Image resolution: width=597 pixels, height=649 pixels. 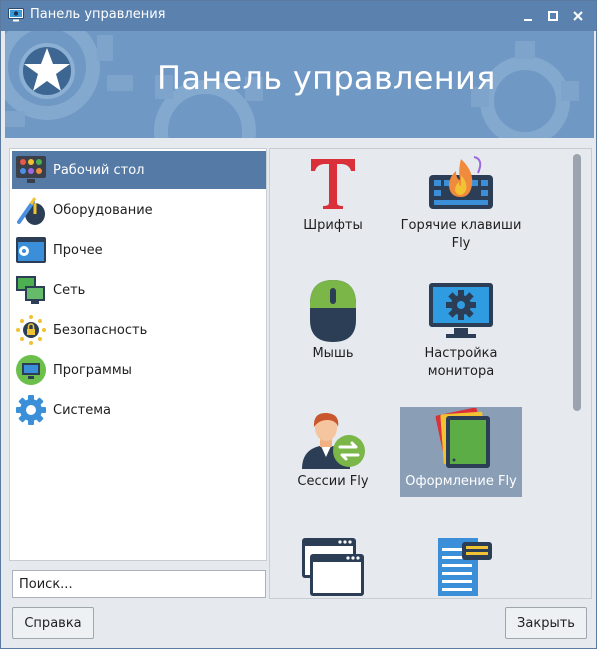 I want to click on maximize-icon, so click(x=553, y=16).